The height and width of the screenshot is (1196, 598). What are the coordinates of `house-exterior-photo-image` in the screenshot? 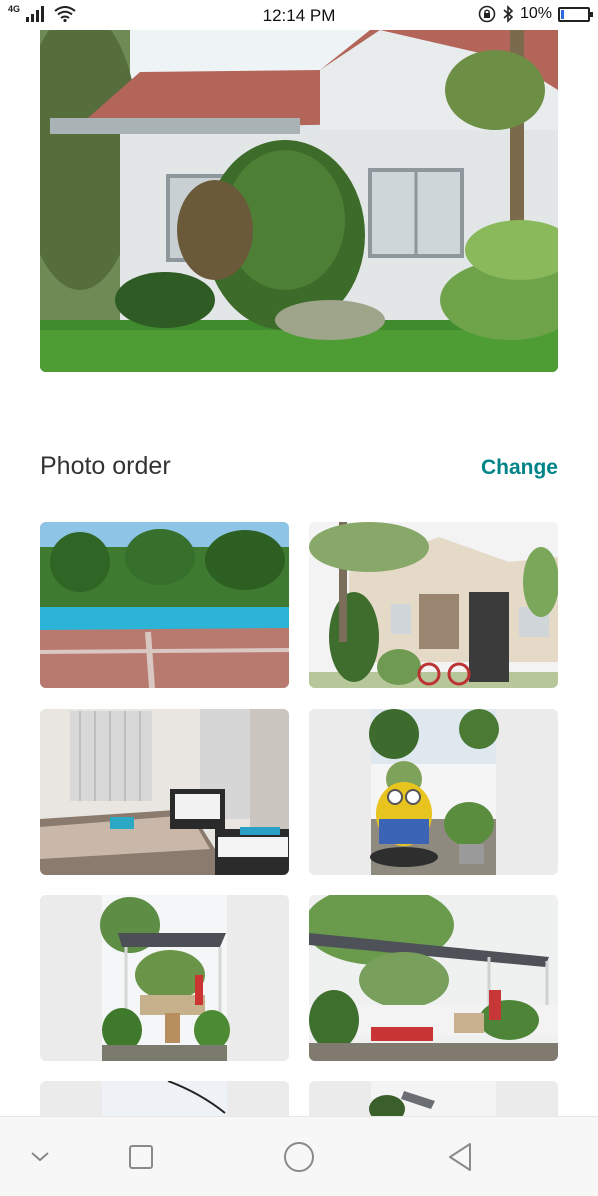 It's located at (433, 605).